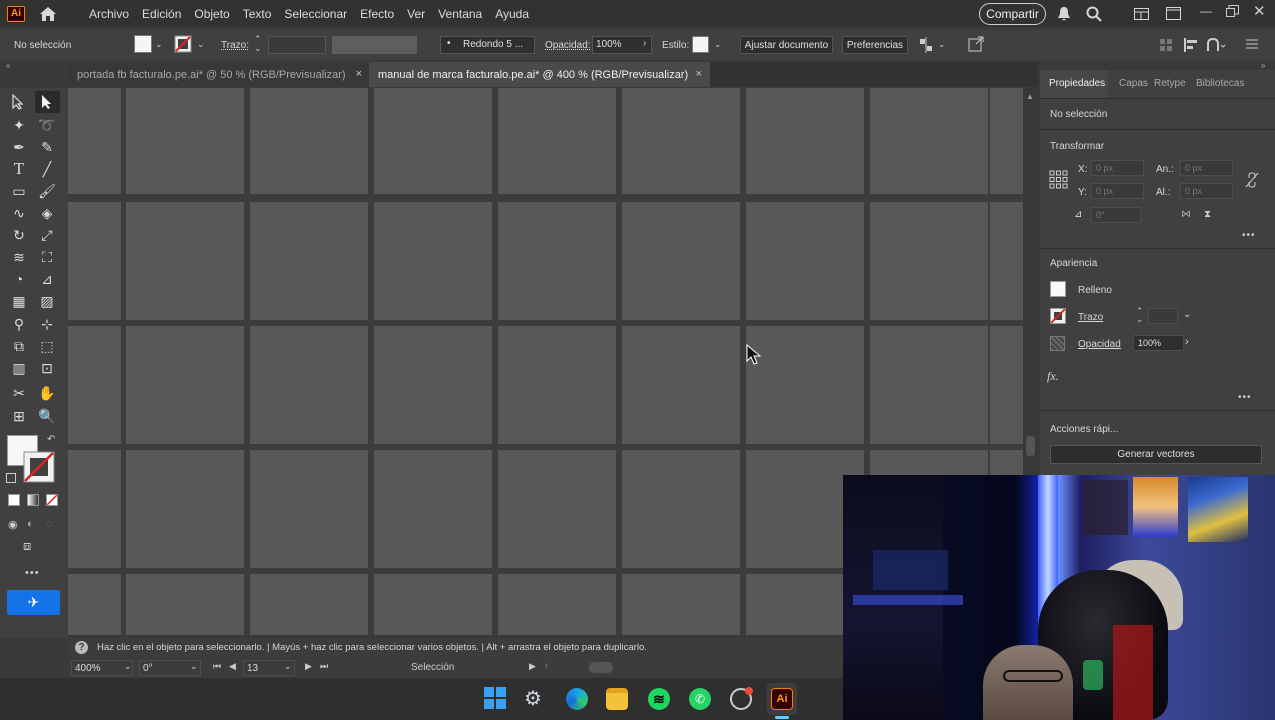 The height and width of the screenshot is (720, 1275). What do you see at coordinates (700, 699) in the screenshot?
I see `whatsapp-icon: ✆` at bounding box center [700, 699].